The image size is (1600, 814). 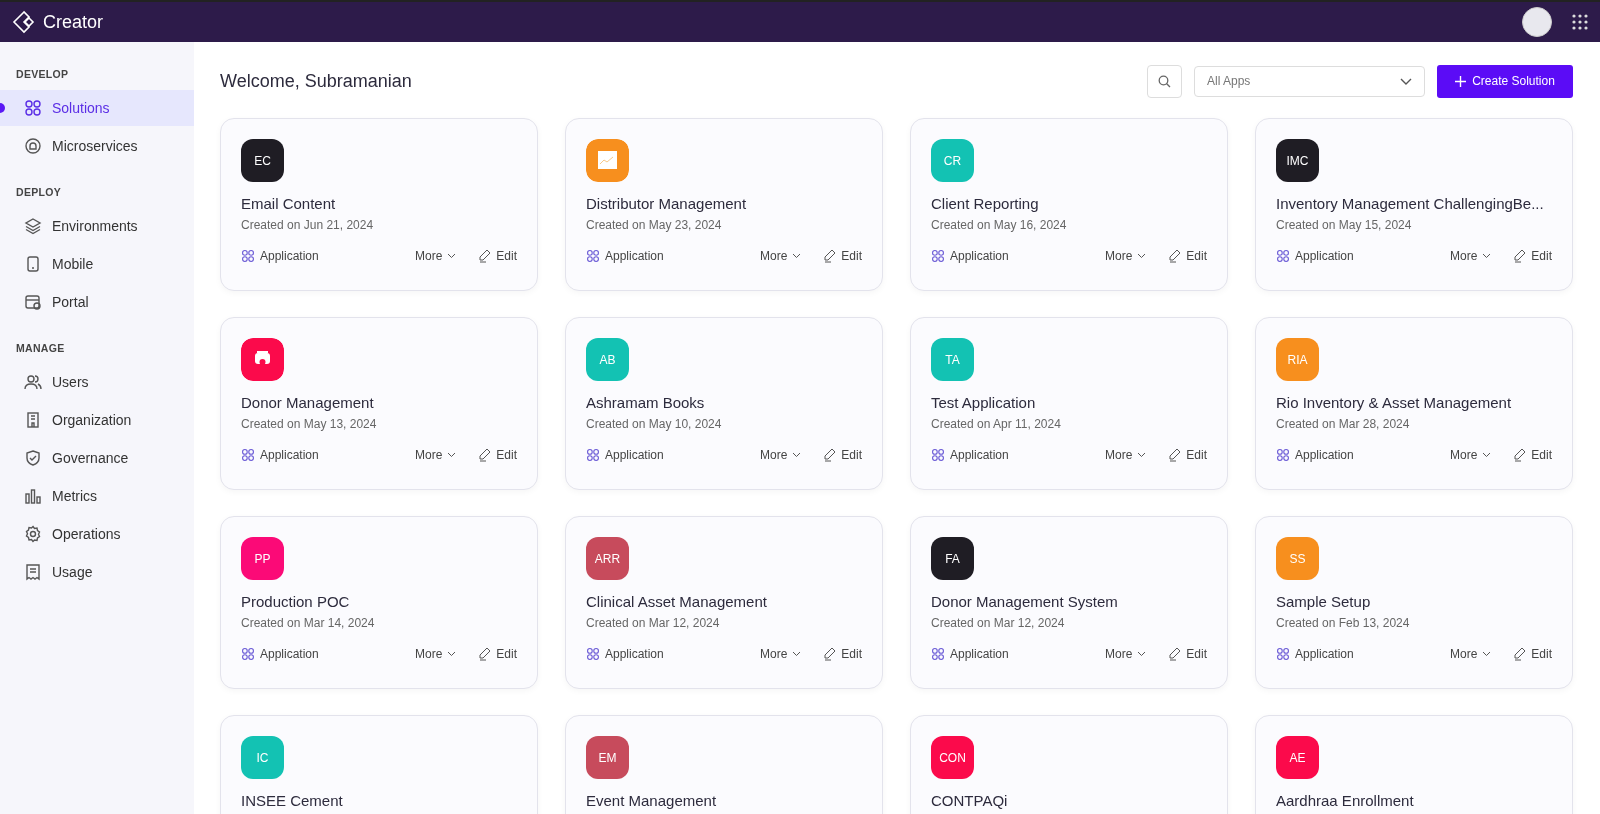 What do you see at coordinates (1309, 81) in the screenshot?
I see `apps-filter-dropdown: All Apps` at bounding box center [1309, 81].